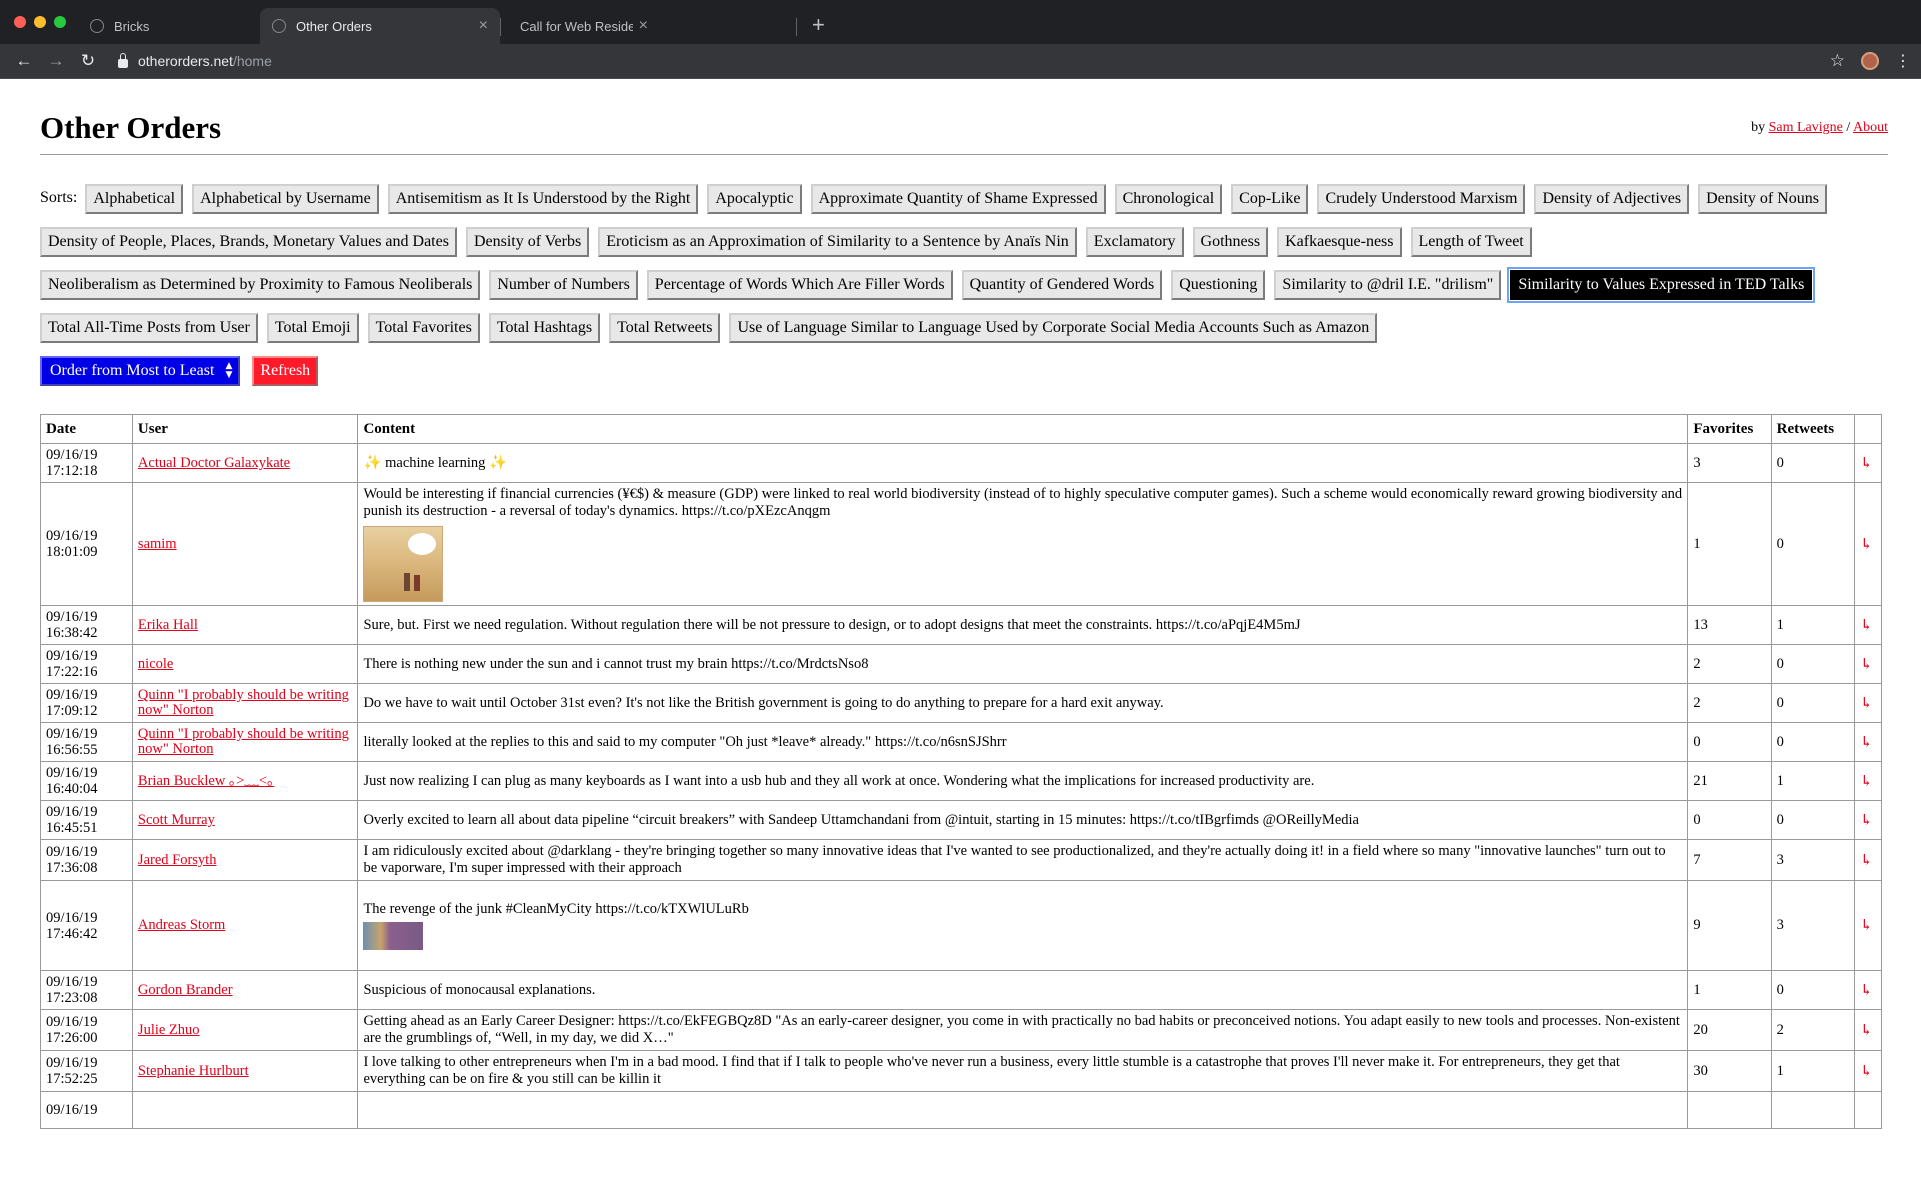 The image size is (1921, 1201). What do you see at coordinates (1168, 198) in the screenshot?
I see `sort-button: Chronological` at bounding box center [1168, 198].